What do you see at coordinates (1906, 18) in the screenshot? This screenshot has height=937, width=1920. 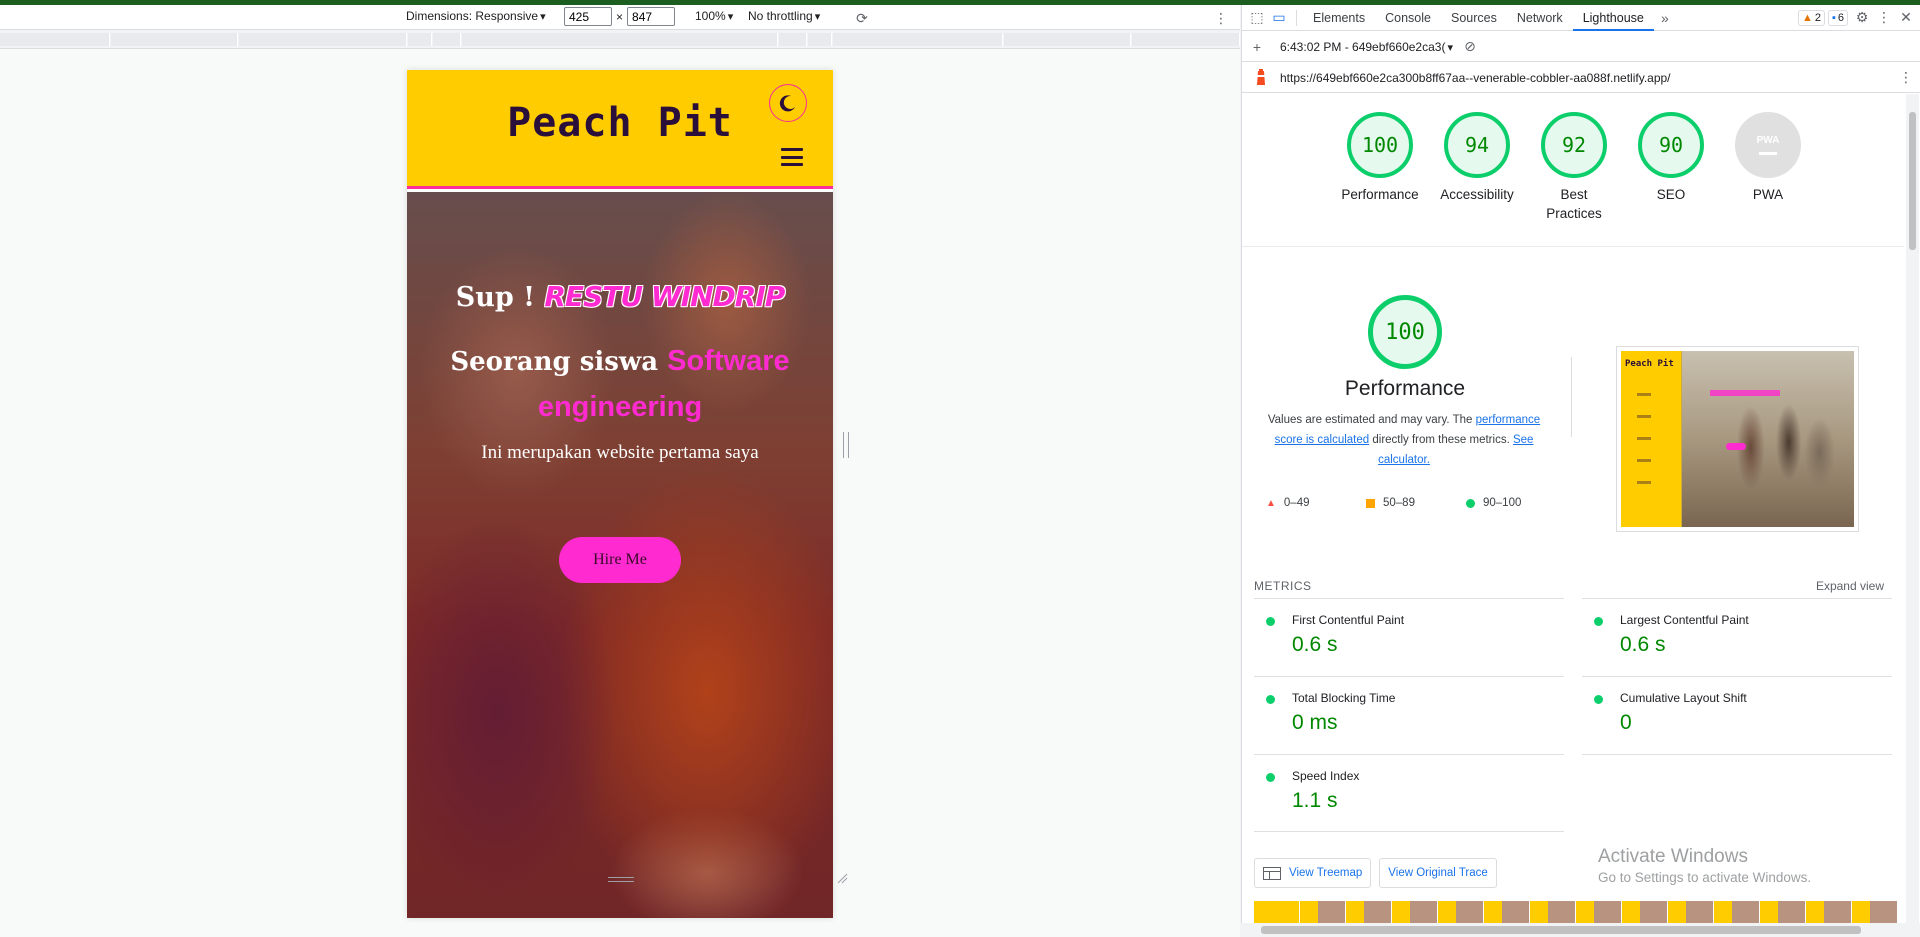 I see `close-icon: ✕` at bounding box center [1906, 18].